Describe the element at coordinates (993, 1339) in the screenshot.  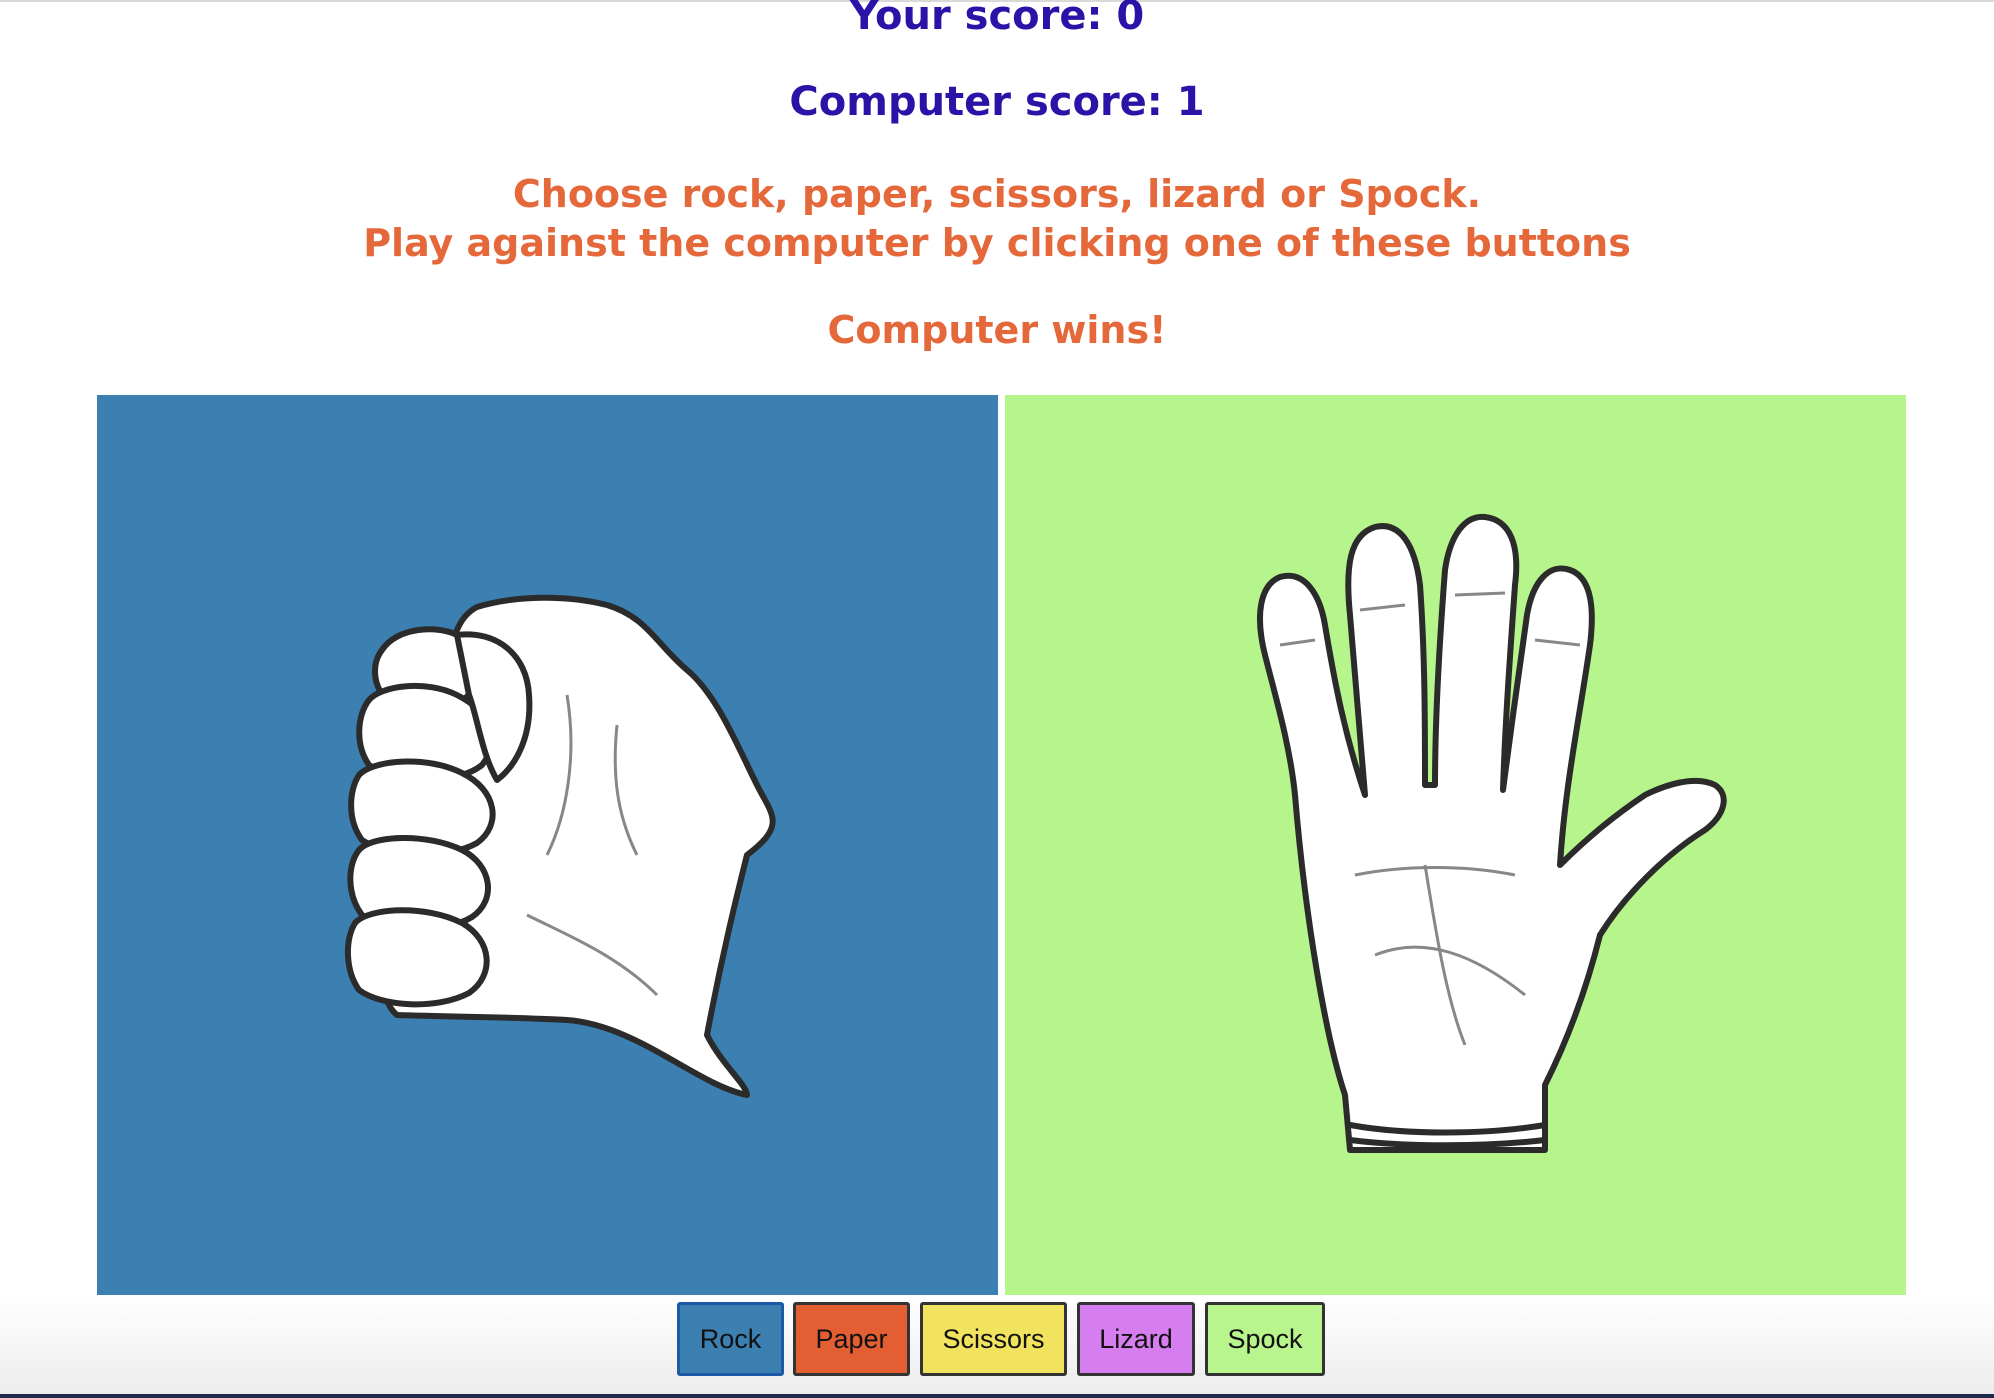
I see `scissors-button: Scissors` at that location.